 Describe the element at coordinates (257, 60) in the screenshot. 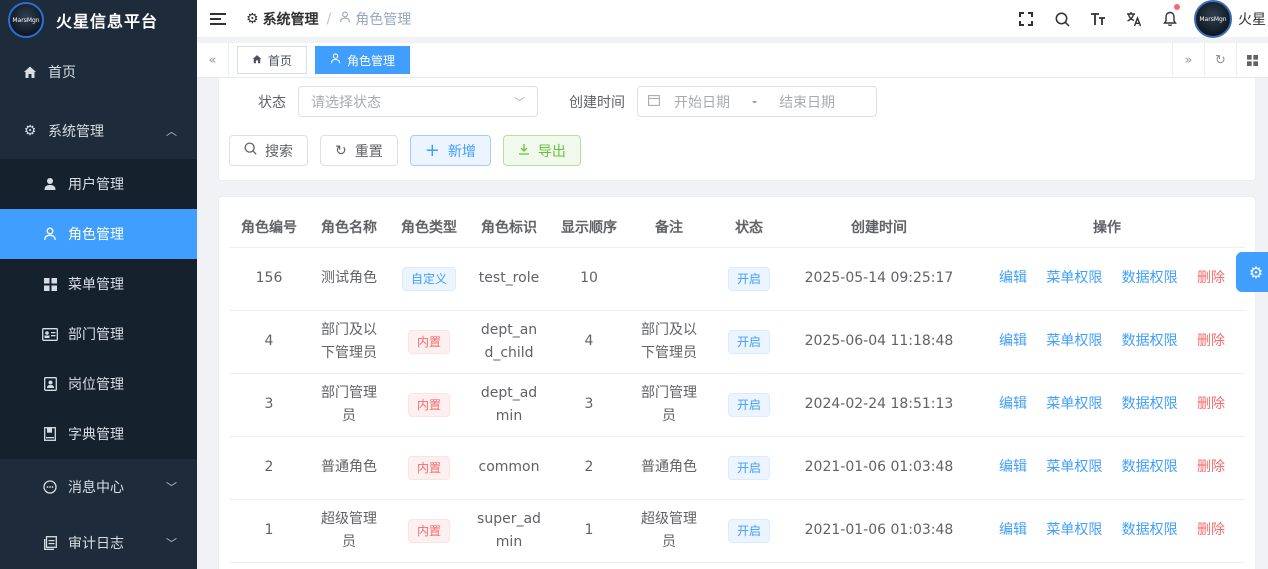

I see `home-icon` at that location.